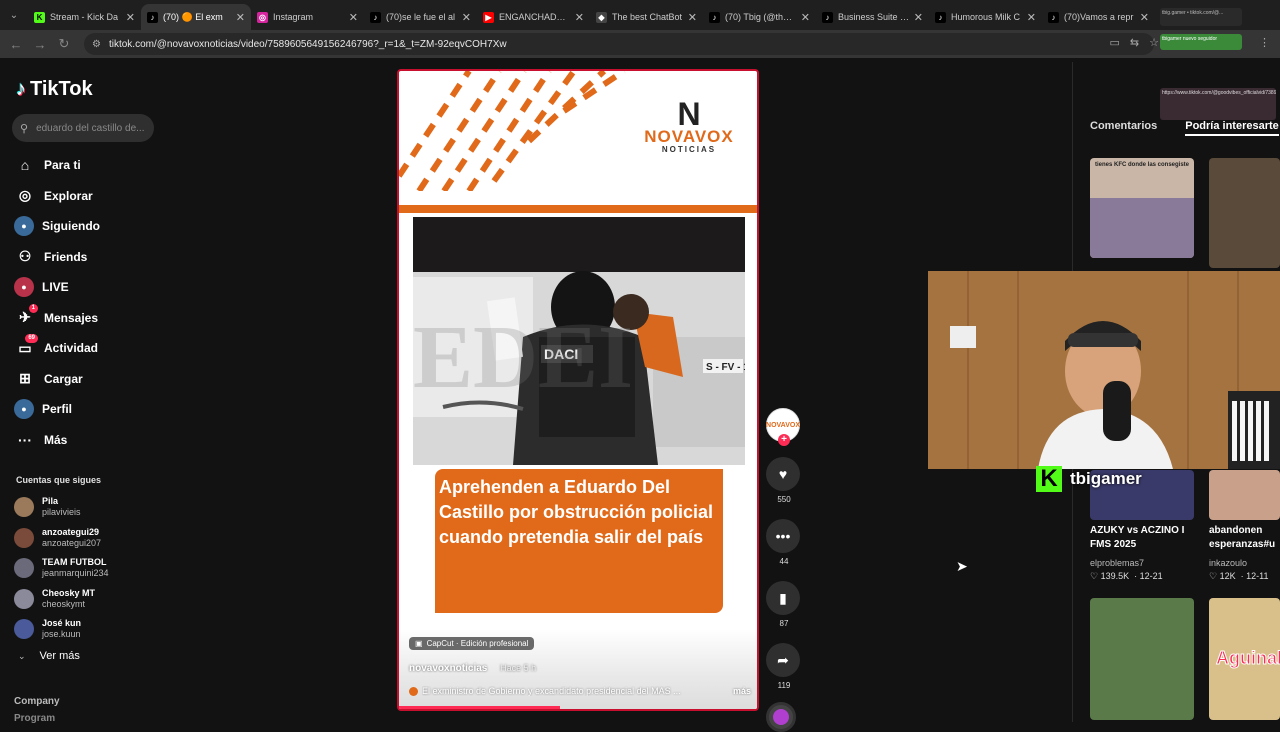  I want to click on browser-tab: ♪ (70)se le fue el al ✕, so click(420, 17).